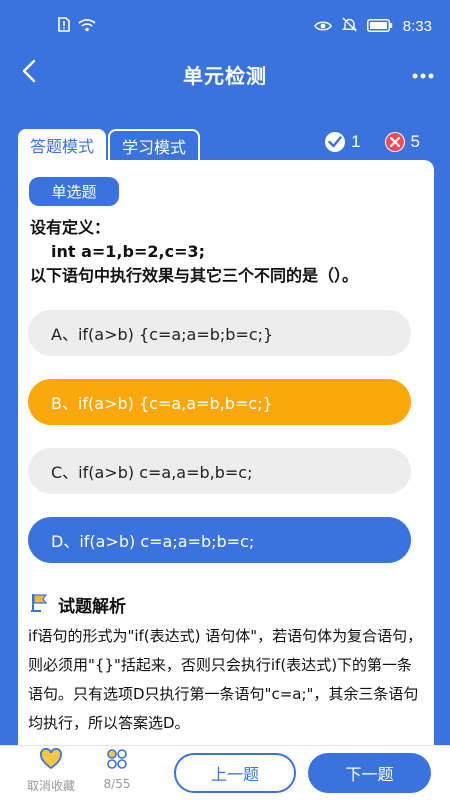  I want to click on more-button, so click(423, 73).